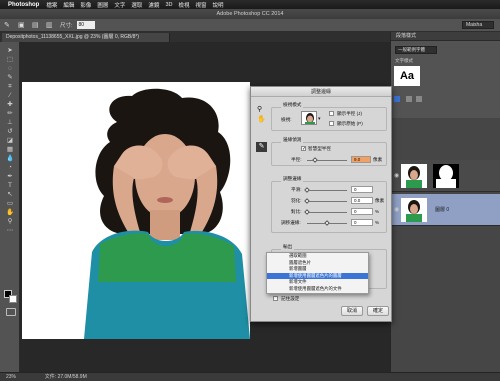 Image resolution: width=500 pixels, height=381 pixels. What do you see at coordinates (37, 25) in the screenshot?
I see `selection-mode-add-icon: ▤` at bounding box center [37, 25].